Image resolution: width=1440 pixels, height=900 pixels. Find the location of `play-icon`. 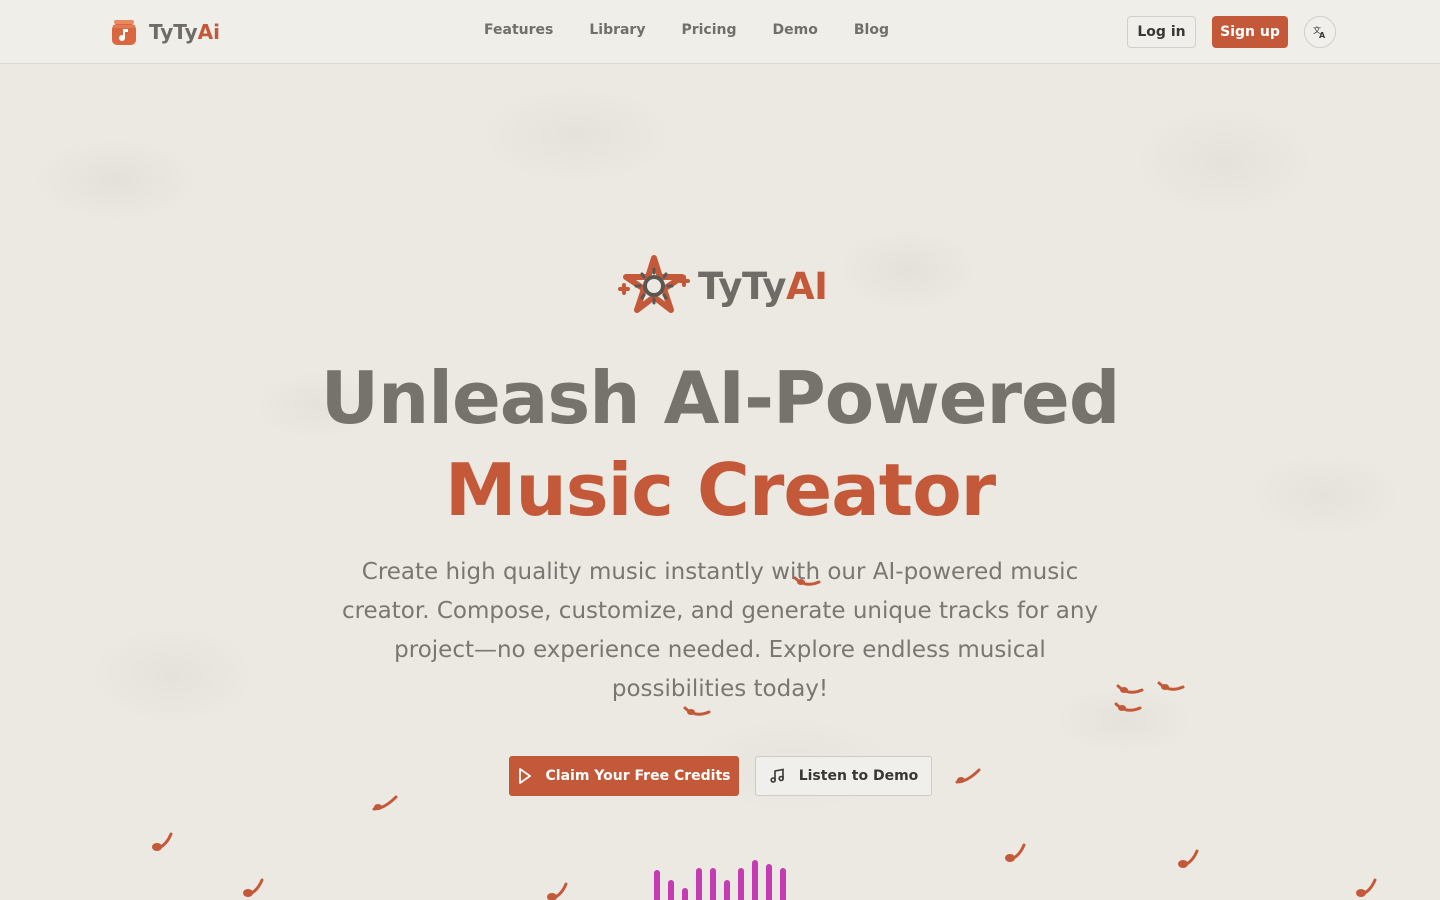

play-icon is located at coordinates (524, 776).